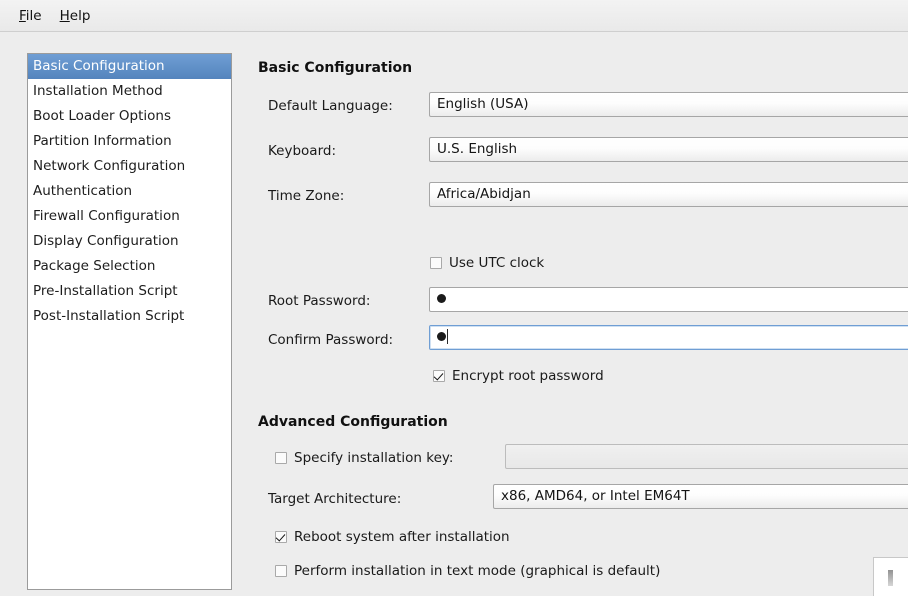 The width and height of the screenshot is (908, 596). What do you see at coordinates (353, 422) in the screenshot?
I see `advanced-configuration-heading: Advanced Configuration` at bounding box center [353, 422].